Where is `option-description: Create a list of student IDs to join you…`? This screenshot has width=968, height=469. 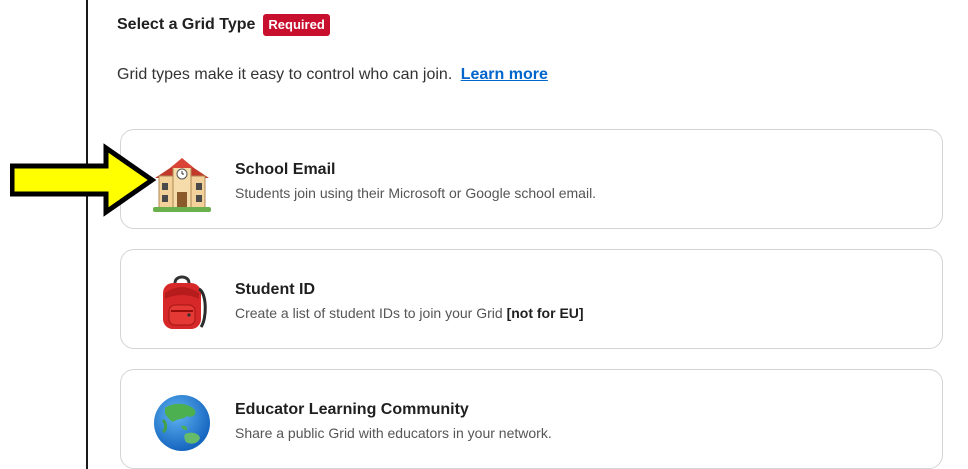
option-description: Create a list of student IDs to join you… is located at coordinates (409, 313).